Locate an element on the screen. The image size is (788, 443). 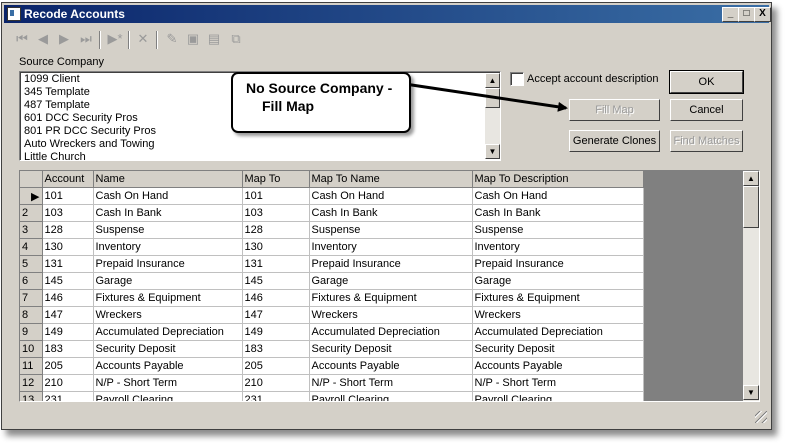
callout-line-1: No Source Company - is located at coordinates (319, 88).